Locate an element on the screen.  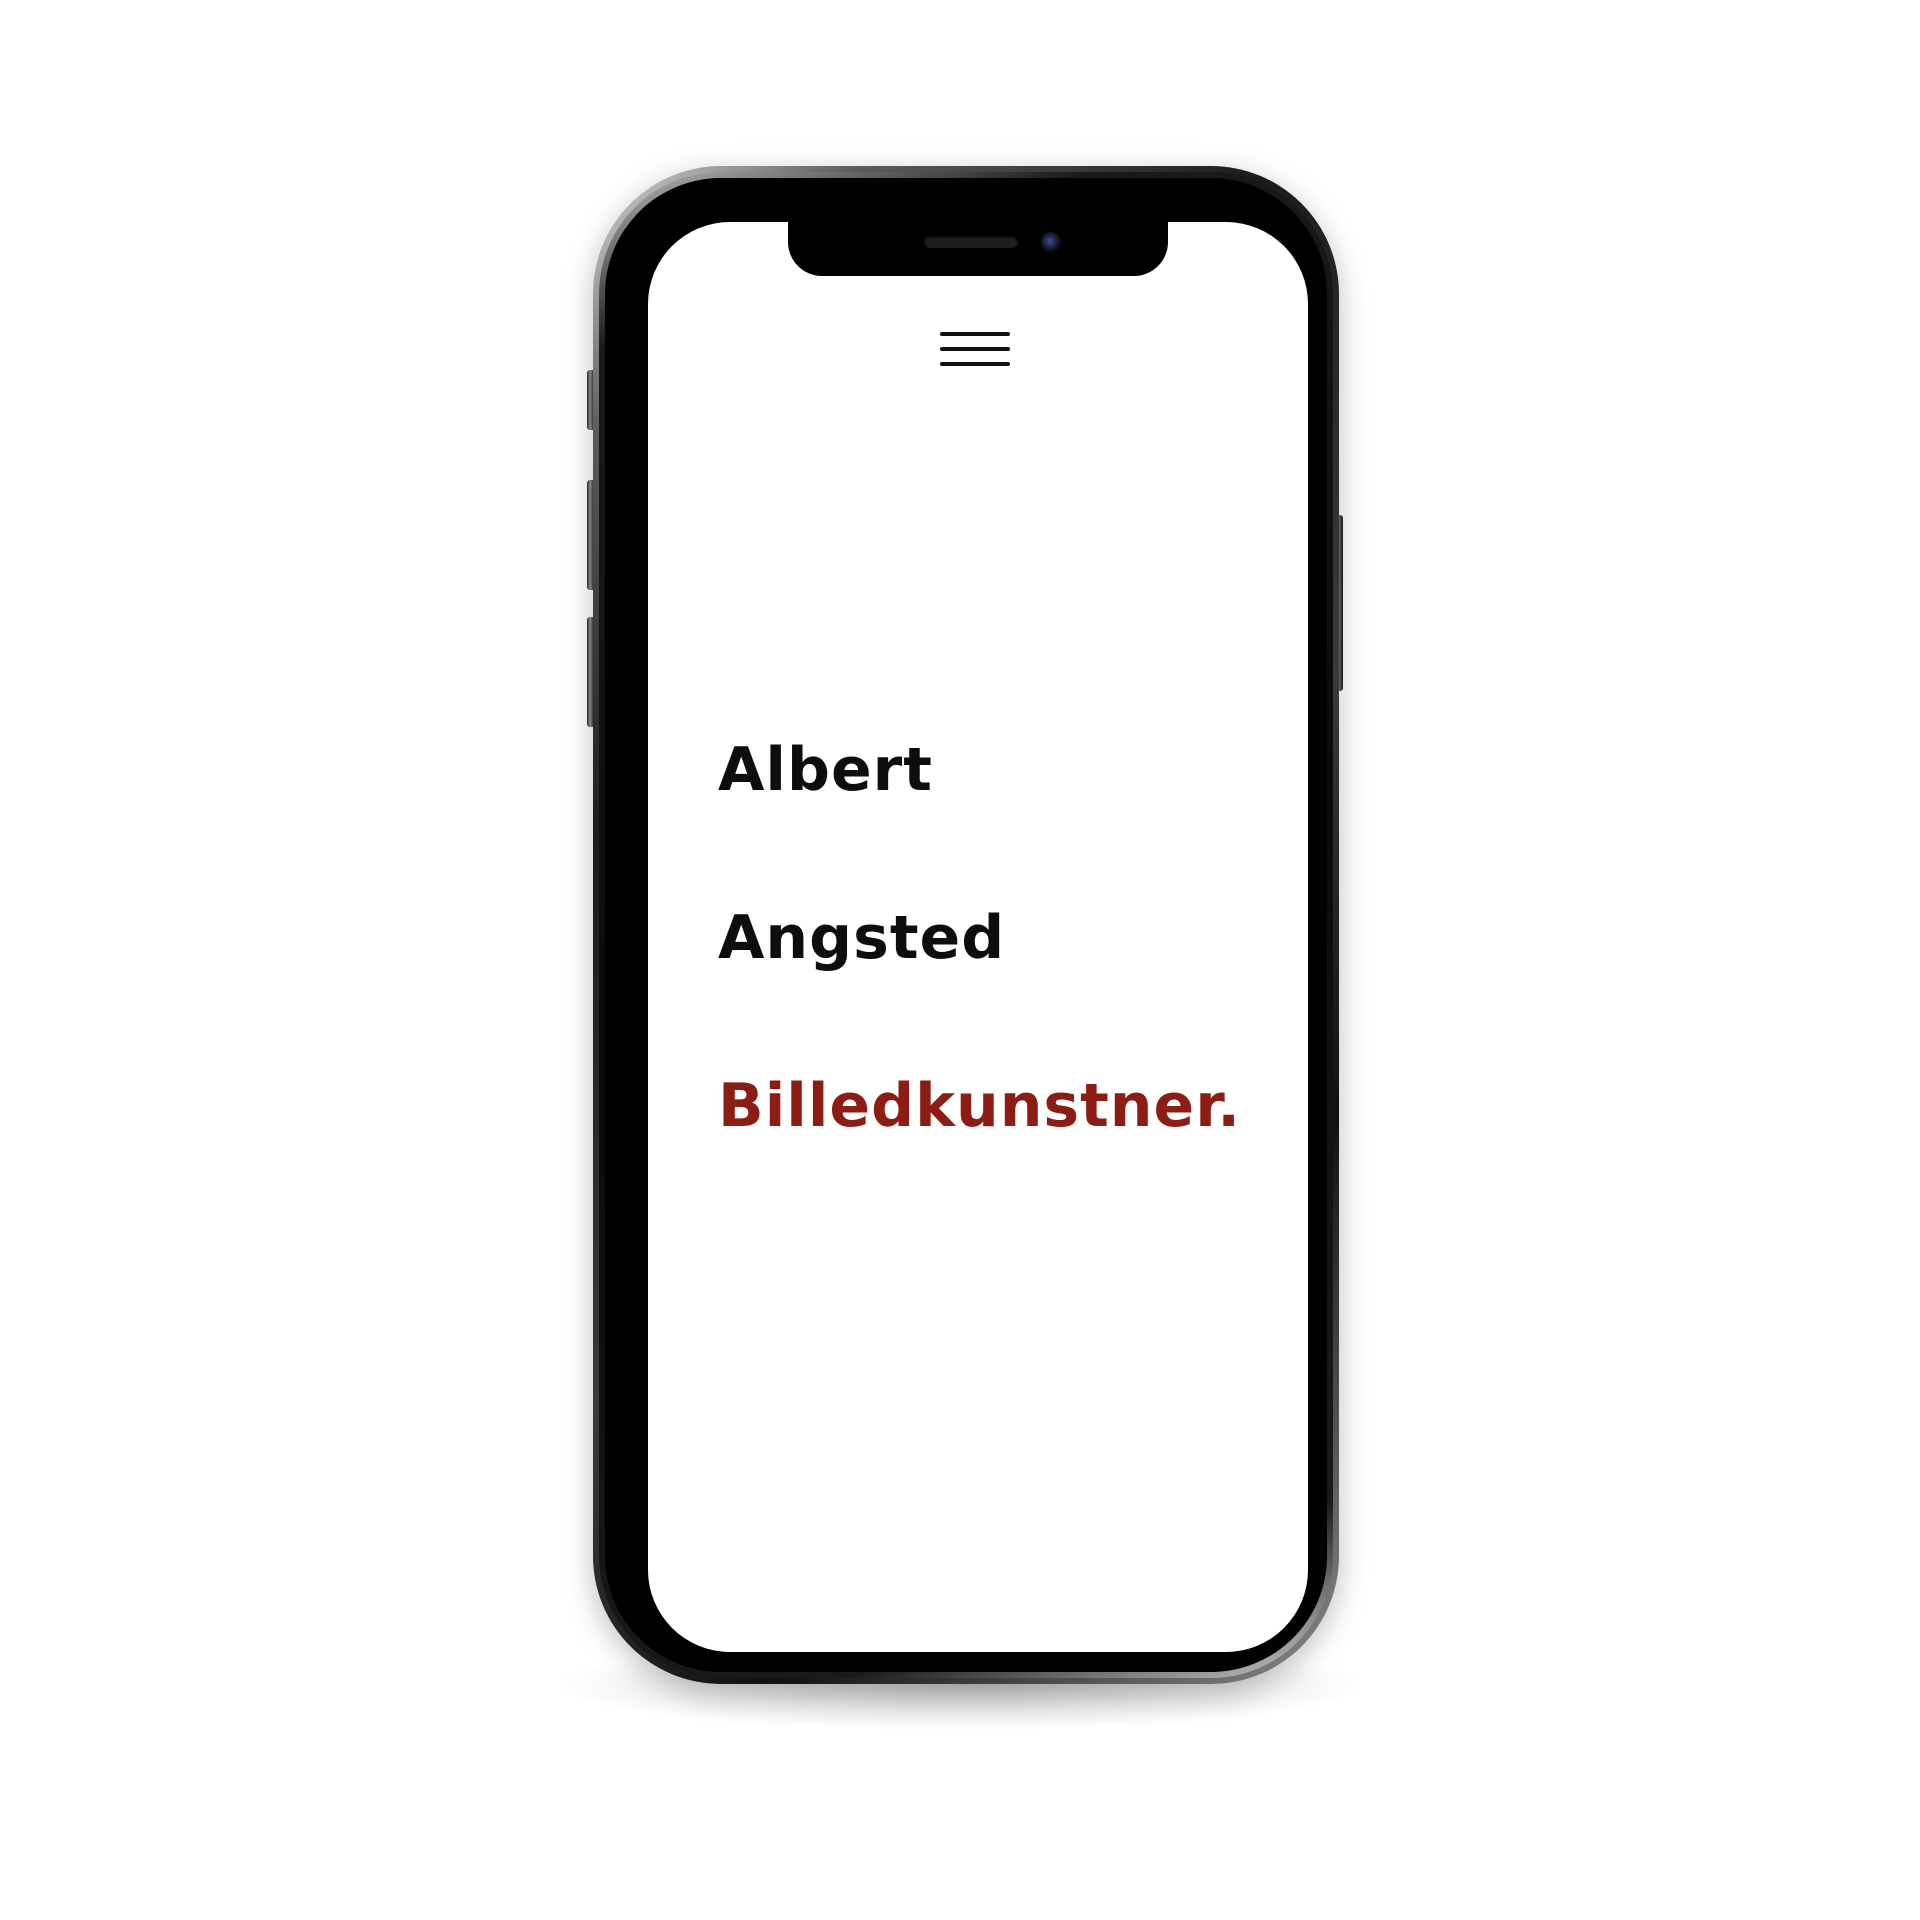
hamburger-menu-icon is located at coordinates (975, 350).